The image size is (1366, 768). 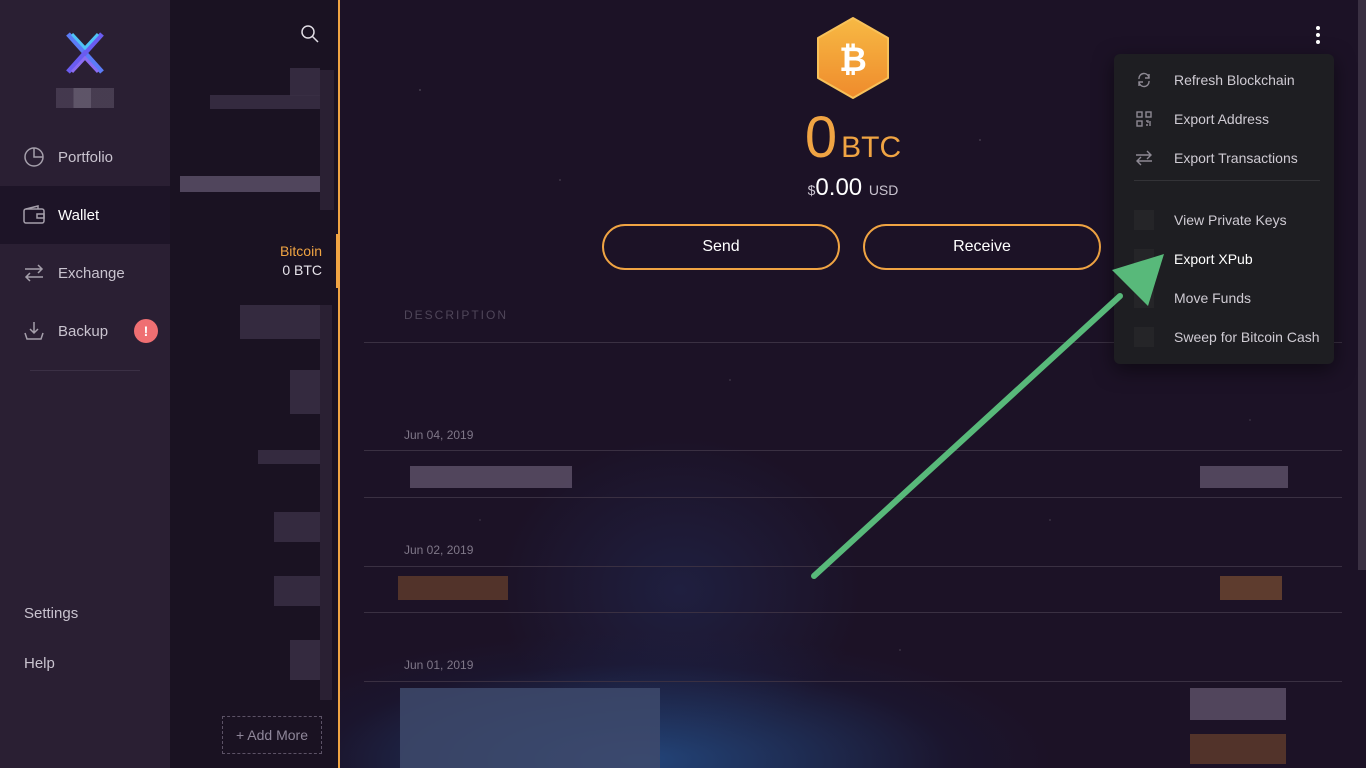 I want to click on balance-amount: 0, so click(x=821, y=137).